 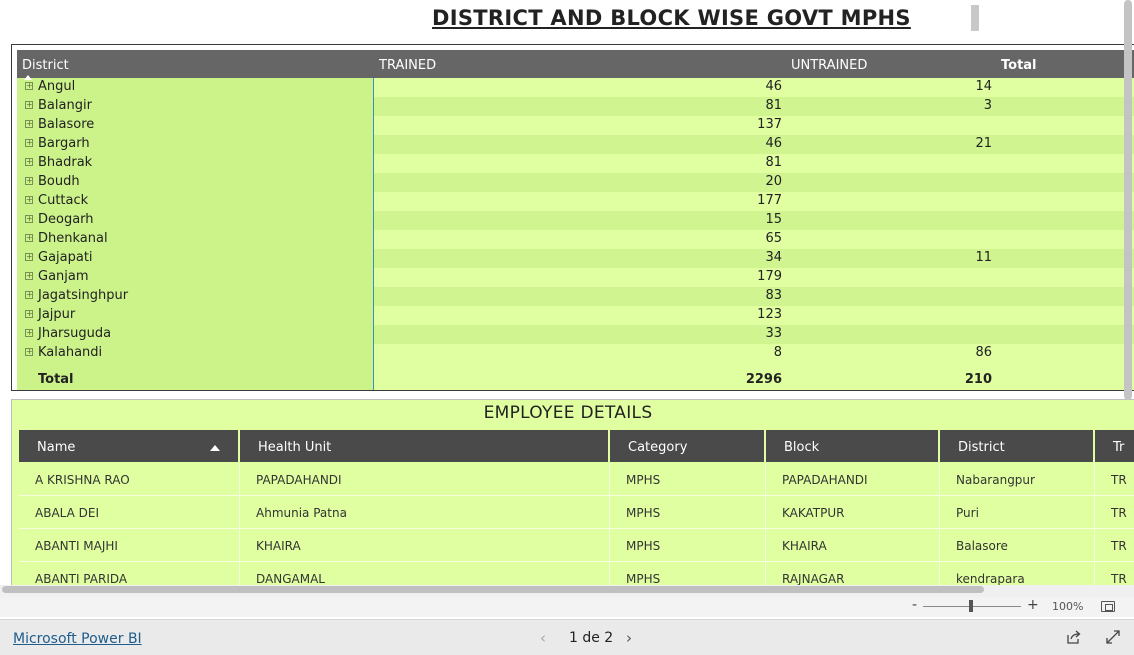 I want to click on employee-row: ABALA DEI Ahmunia Patna MPHS KAKATPUR Puri TR, so click(x=576, y=512).